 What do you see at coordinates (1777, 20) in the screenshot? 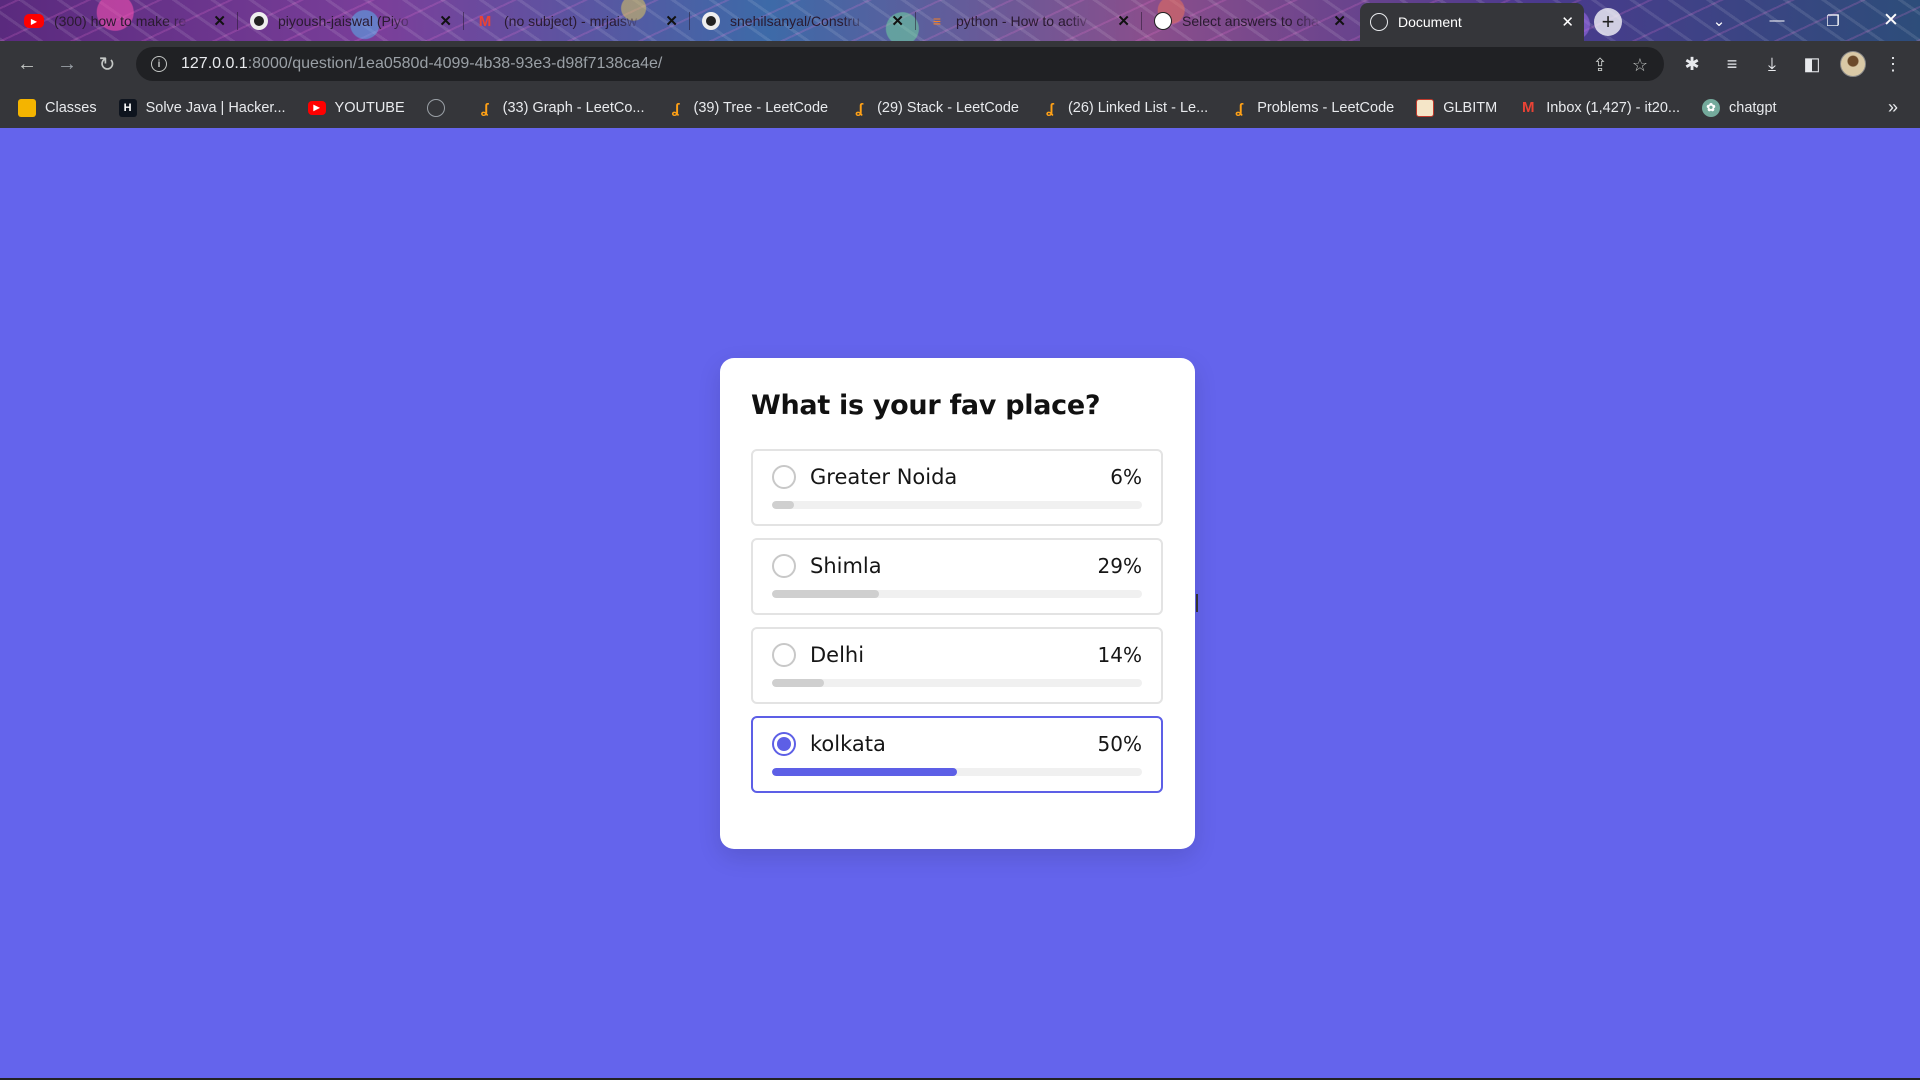
I see `minimize-icon: —` at bounding box center [1777, 20].